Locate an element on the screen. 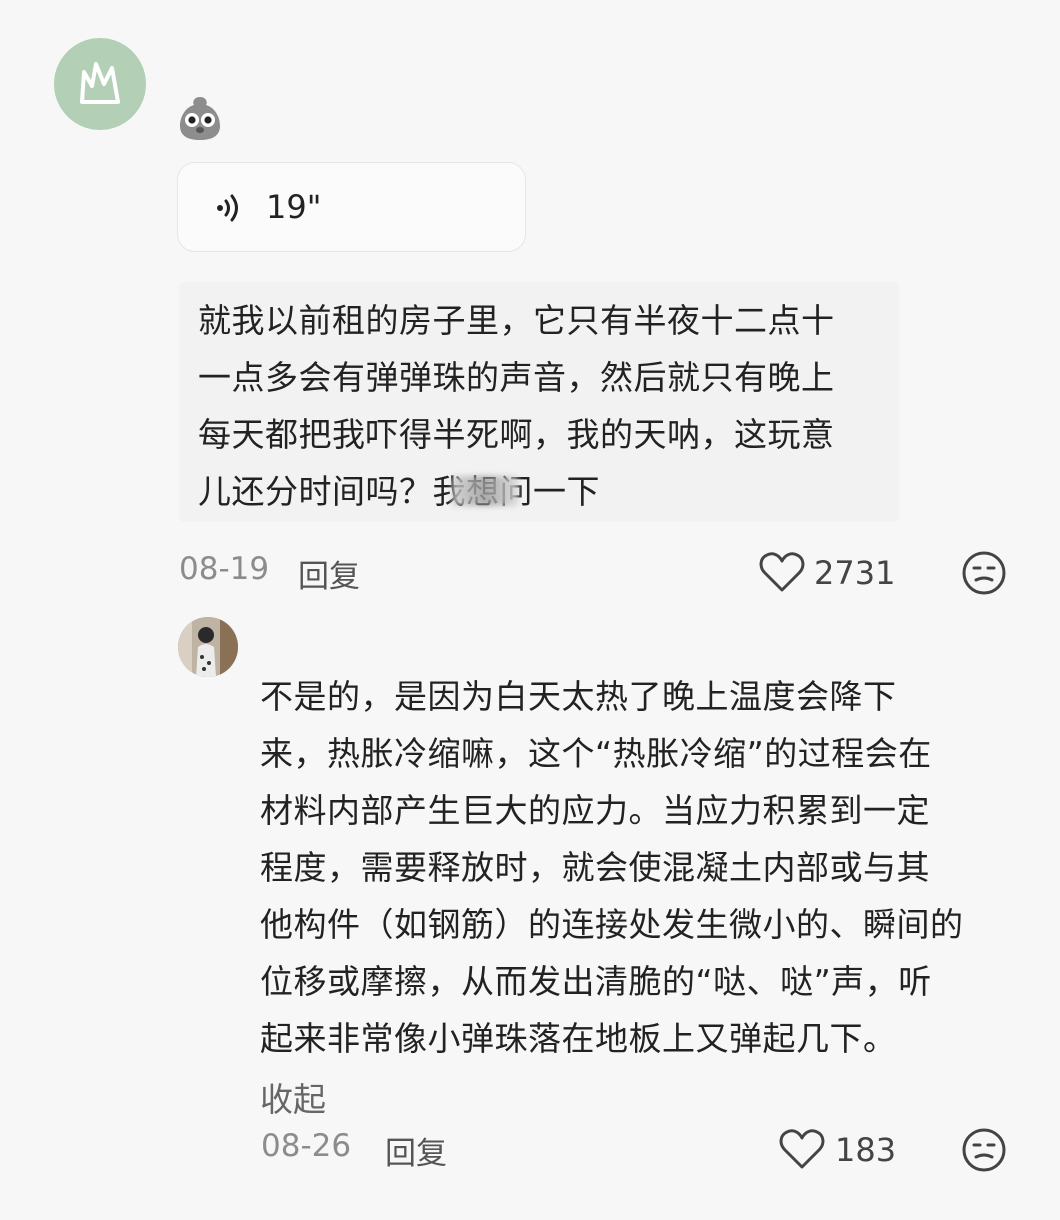 The image size is (1060, 1220). crown-icon is located at coordinates (100, 83).